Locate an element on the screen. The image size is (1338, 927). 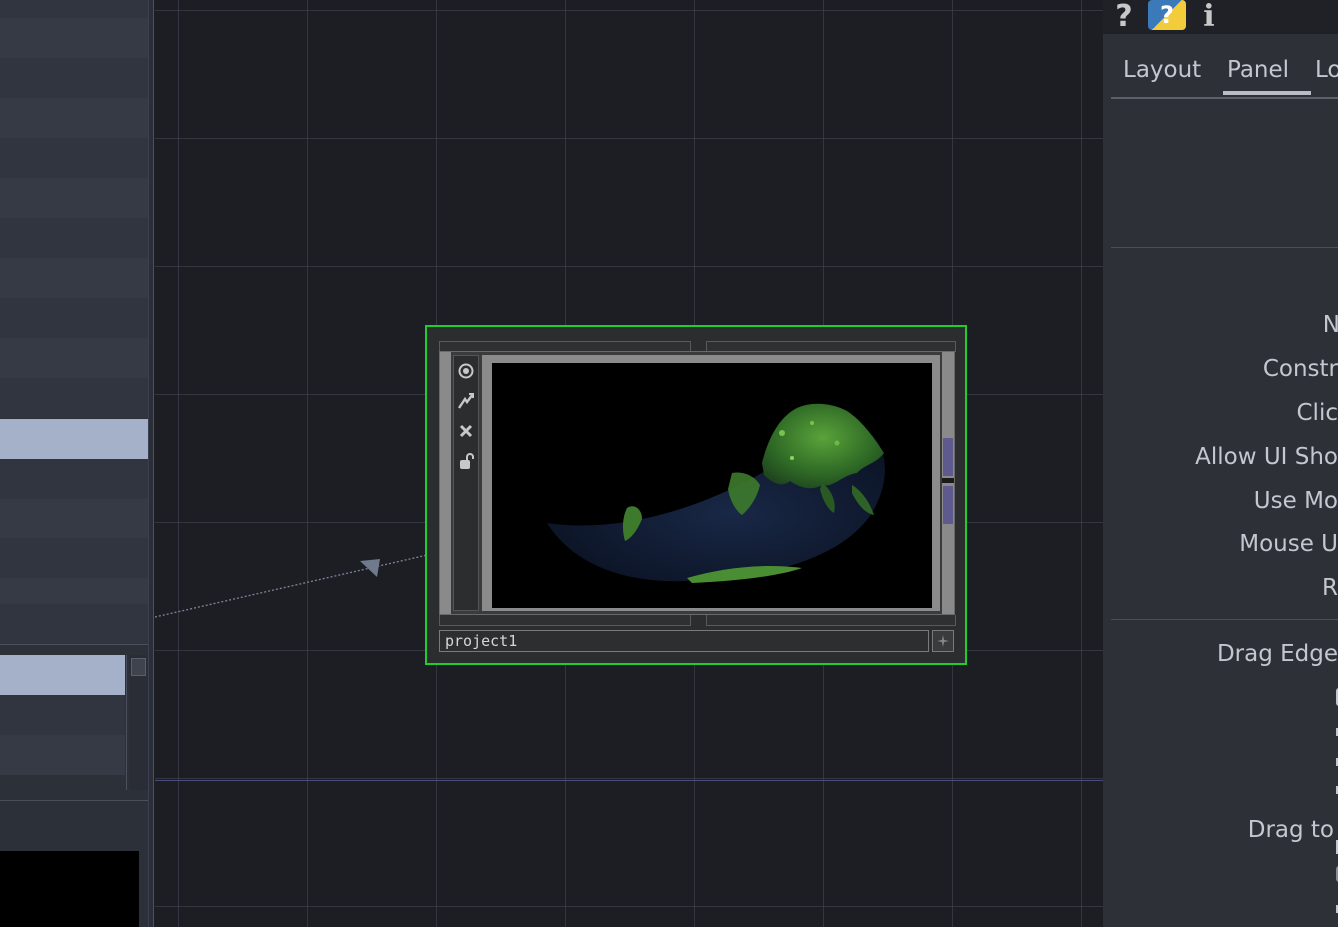
param-label: Mouse U is located at coordinates (1288, 544).